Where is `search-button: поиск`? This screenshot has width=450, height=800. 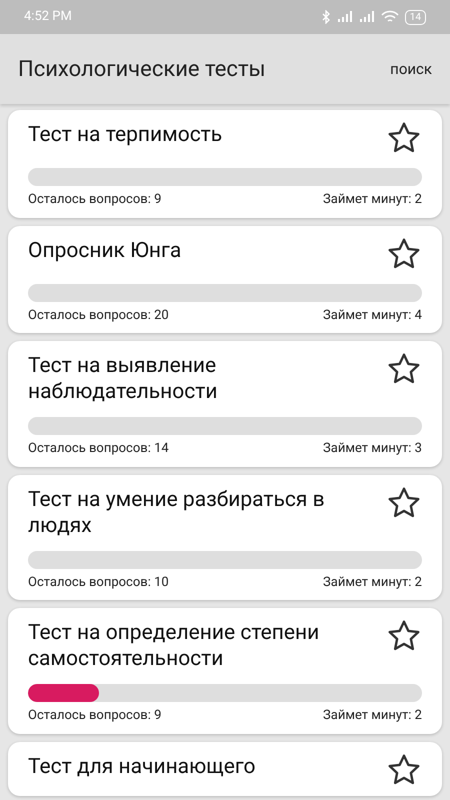 search-button: поиск is located at coordinates (411, 69).